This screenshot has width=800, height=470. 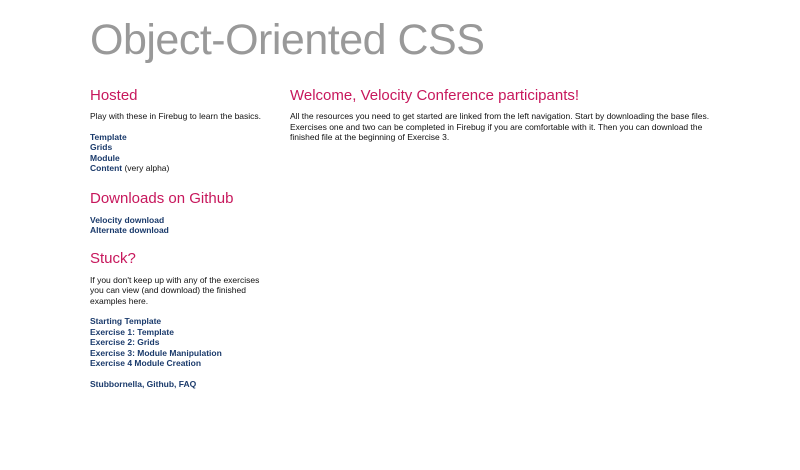 I want to click on downloads-link-list: Velocity download Alternate download, so click(x=180, y=225).